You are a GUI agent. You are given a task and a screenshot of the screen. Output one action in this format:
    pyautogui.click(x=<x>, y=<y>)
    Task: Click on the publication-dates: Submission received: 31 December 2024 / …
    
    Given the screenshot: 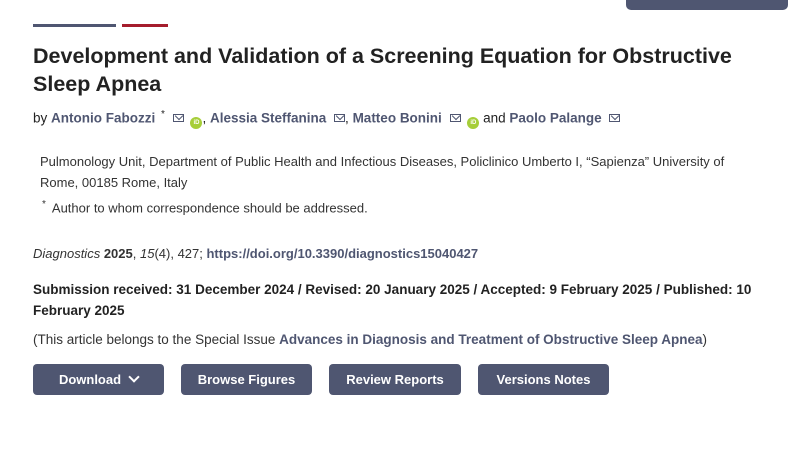 What is the action you would take?
    pyautogui.click(x=392, y=300)
    